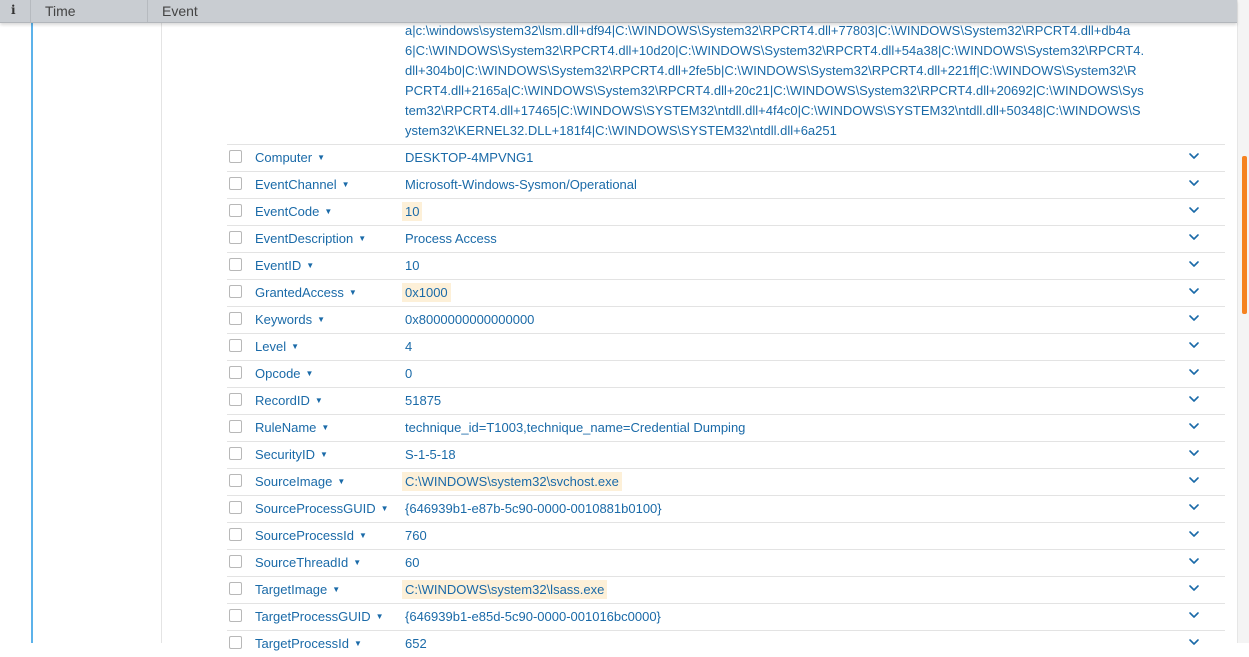  What do you see at coordinates (451, 238) in the screenshot?
I see `field-value: Process Access` at bounding box center [451, 238].